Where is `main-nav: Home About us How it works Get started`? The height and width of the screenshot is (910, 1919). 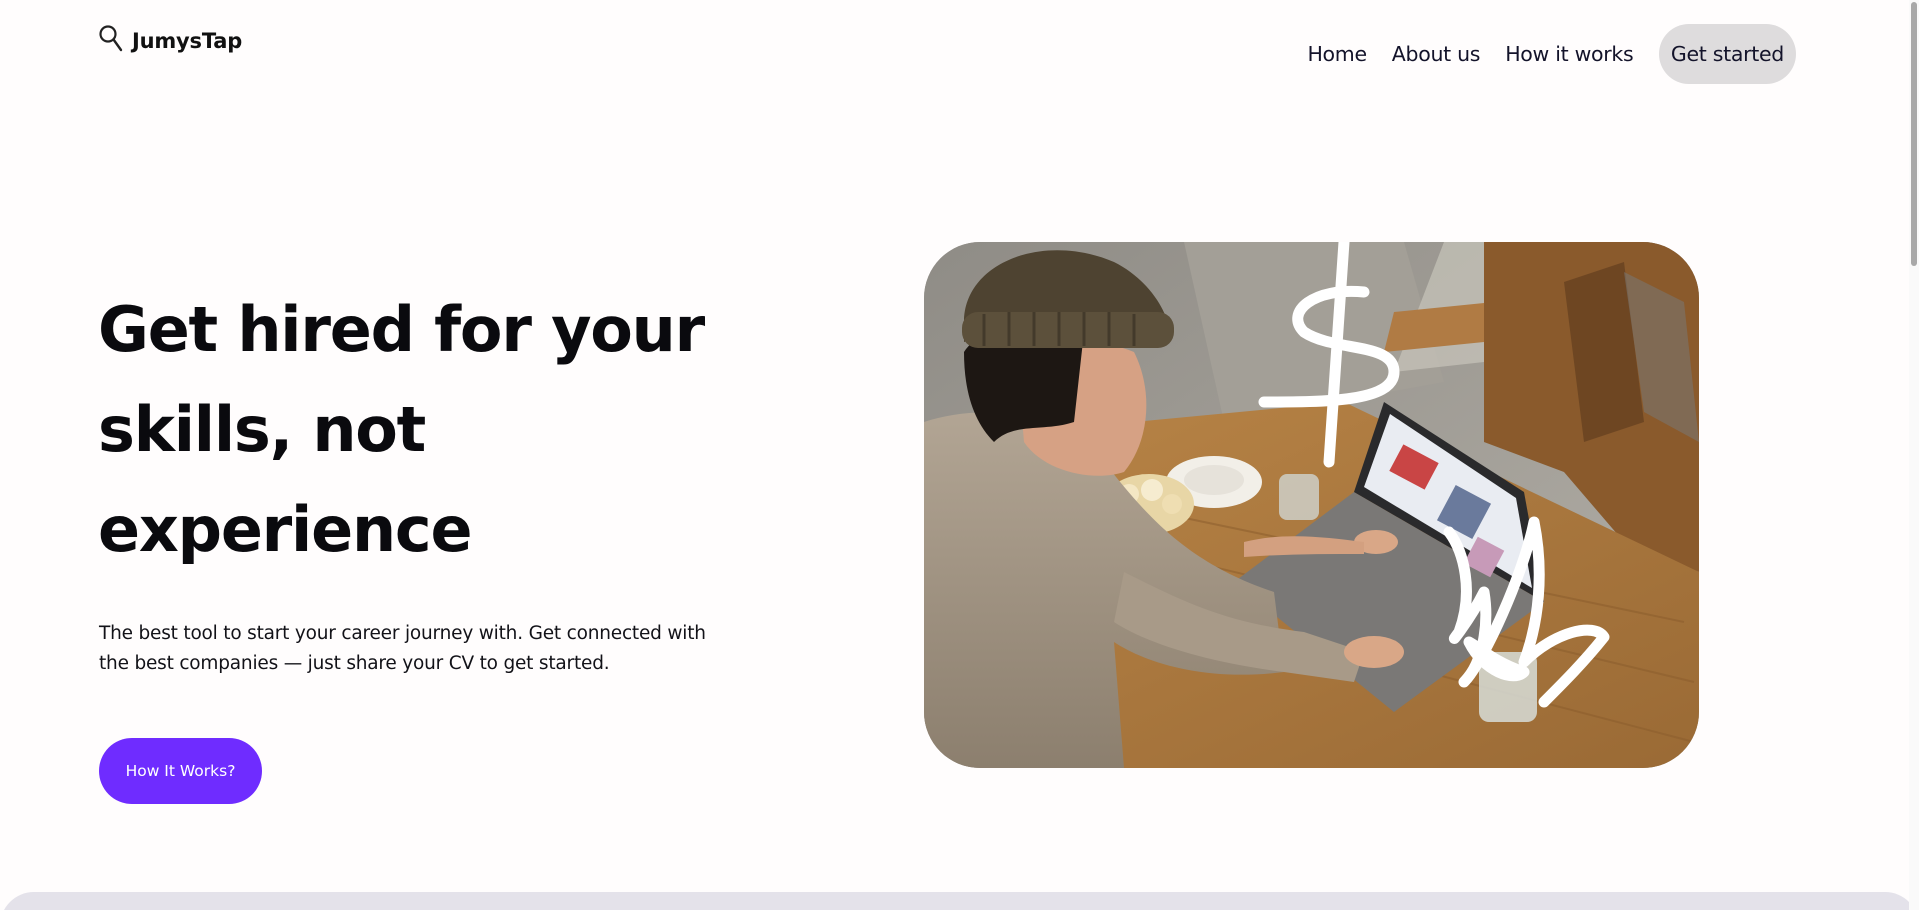
main-nav: Home About us How it works Get started is located at coordinates (1545, 54).